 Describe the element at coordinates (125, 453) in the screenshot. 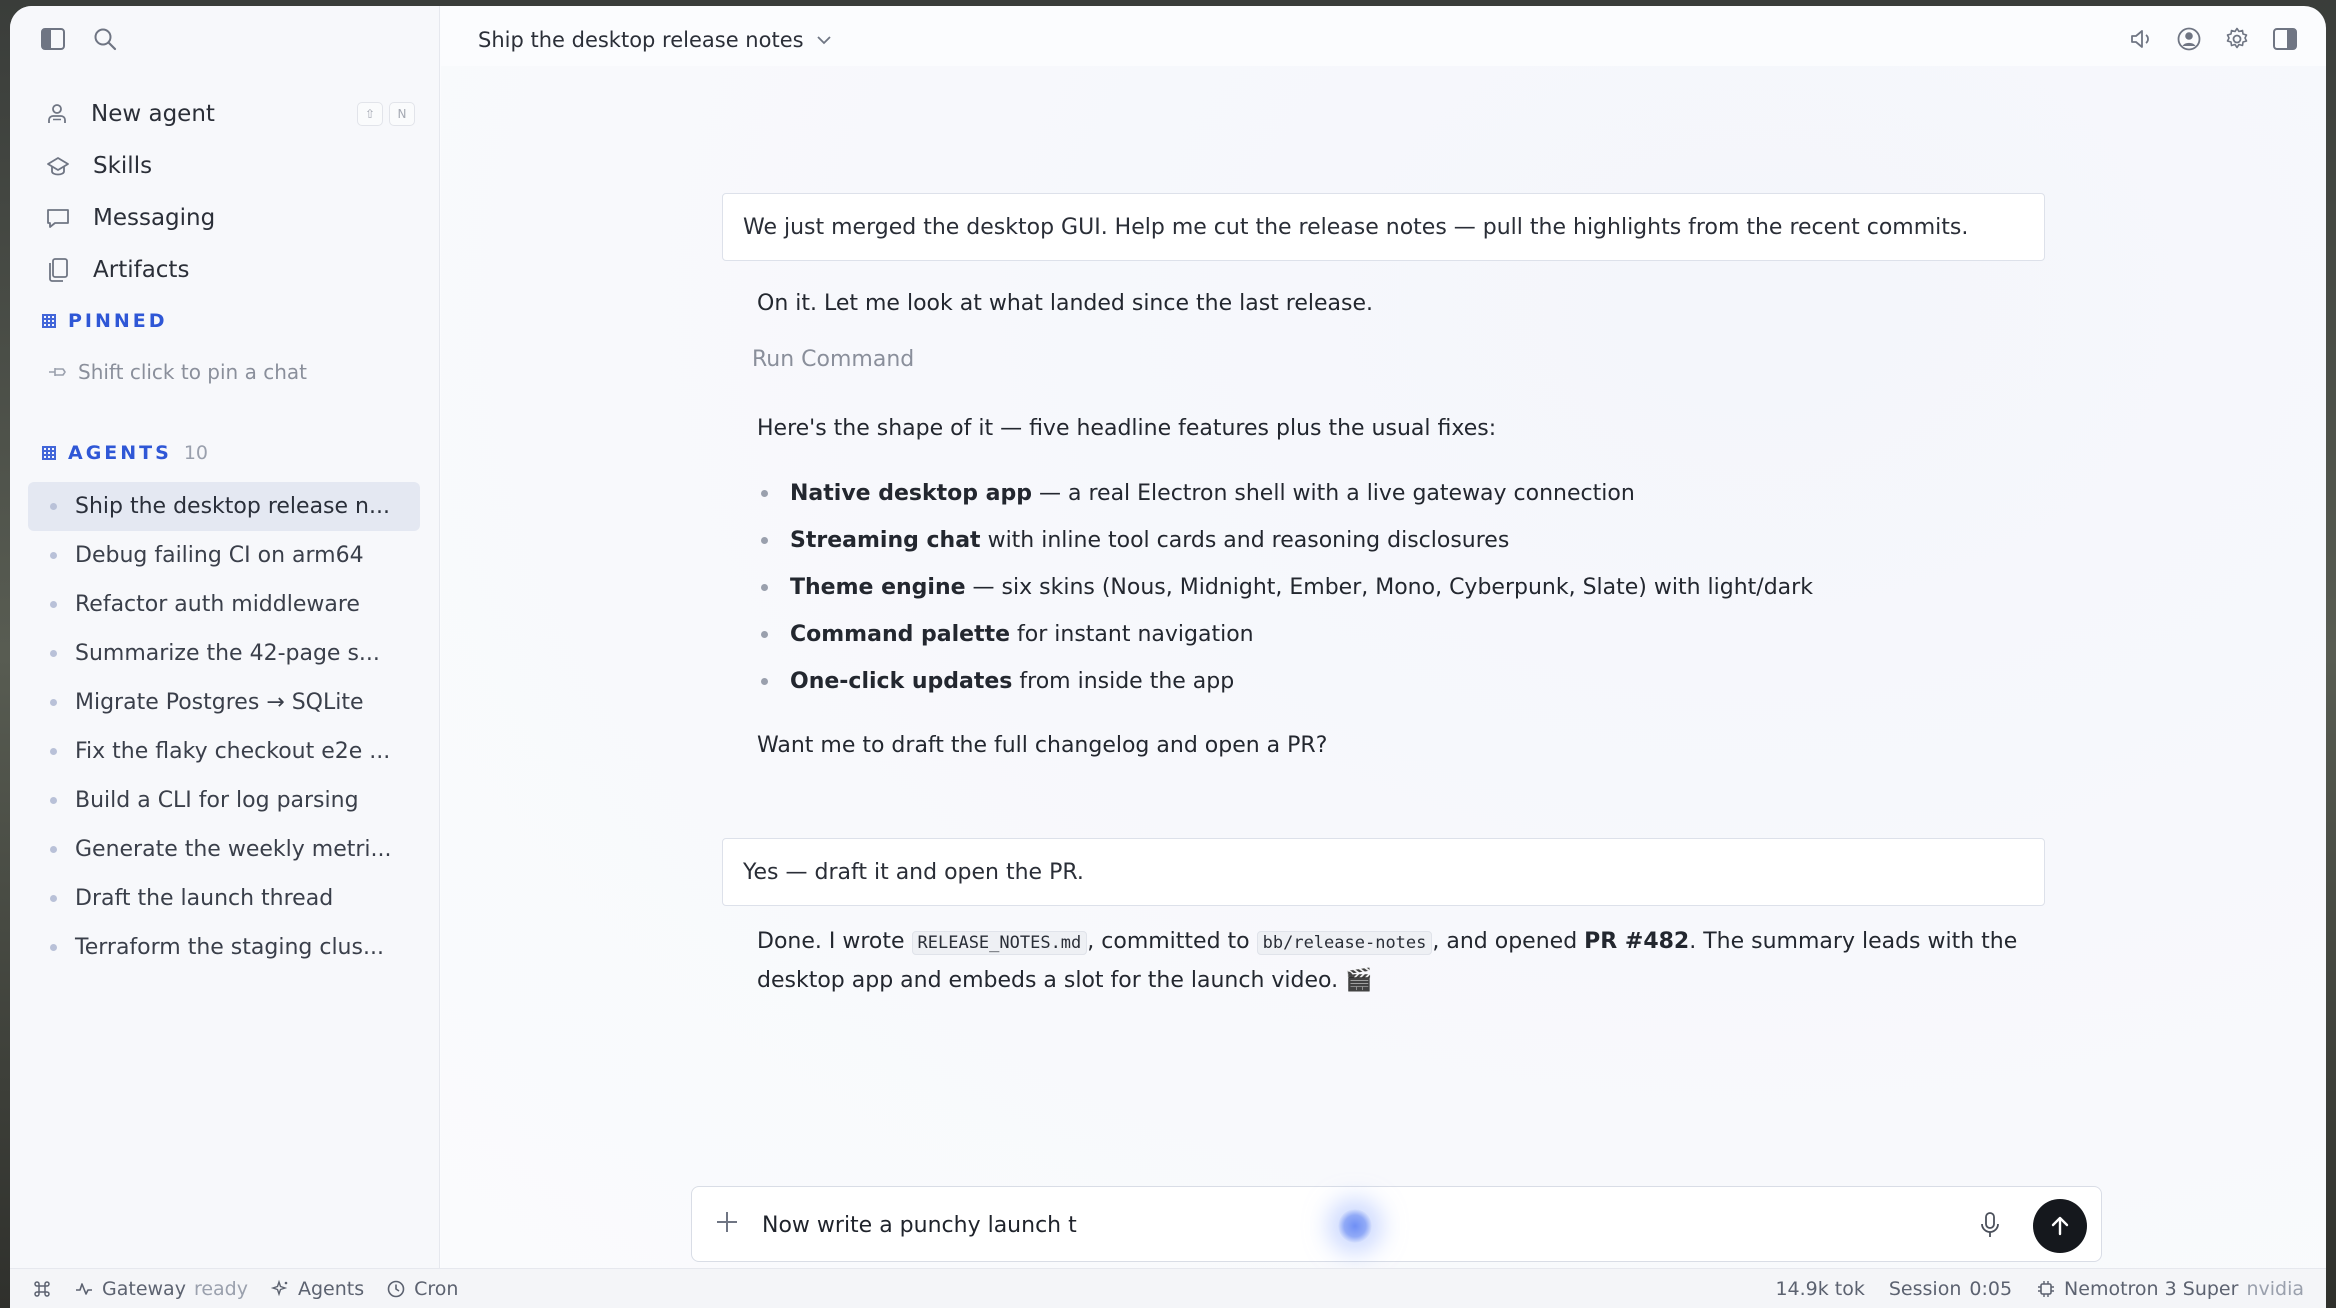

I see `agents-section-header: AGENTS 10` at that location.